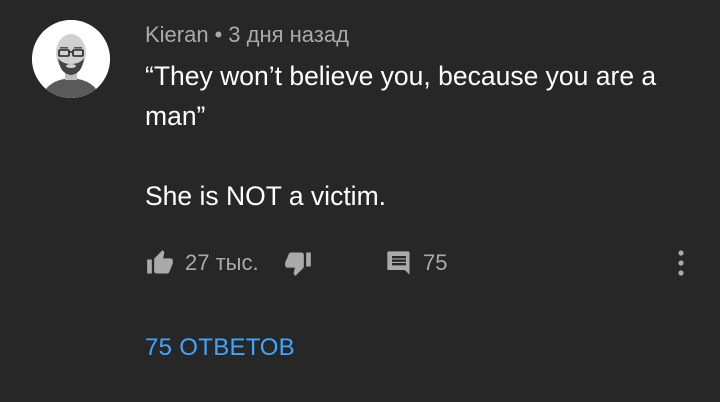 This screenshot has width=720, height=402. What do you see at coordinates (177, 34) in the screenshot?
I see `author-name: Kieran` at bounding box center [177, 34].